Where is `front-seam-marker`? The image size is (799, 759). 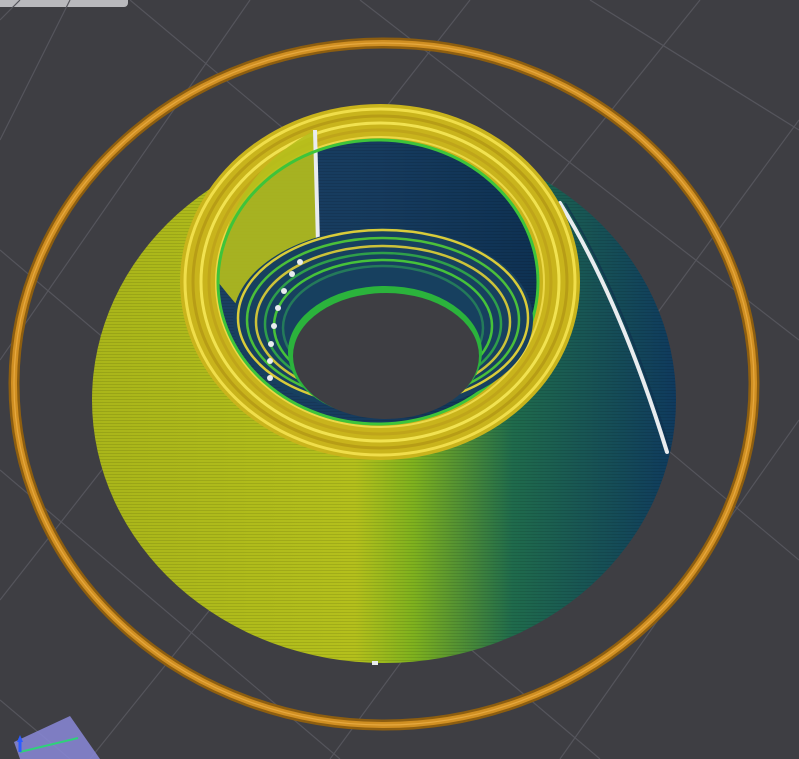 front-seam-marker is located at coordinates (375, 663).